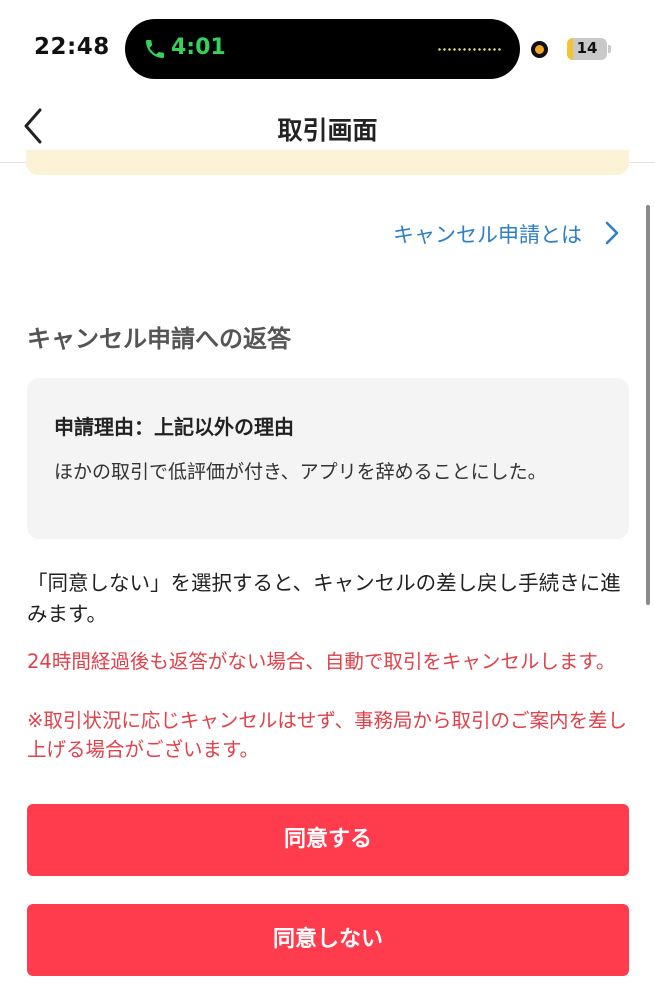 The image size is (655, 999). Describe the element at coordinates (174, 427) in the screenshot. I see `reason-title: 申請理由：上記以外の理由` at that location.